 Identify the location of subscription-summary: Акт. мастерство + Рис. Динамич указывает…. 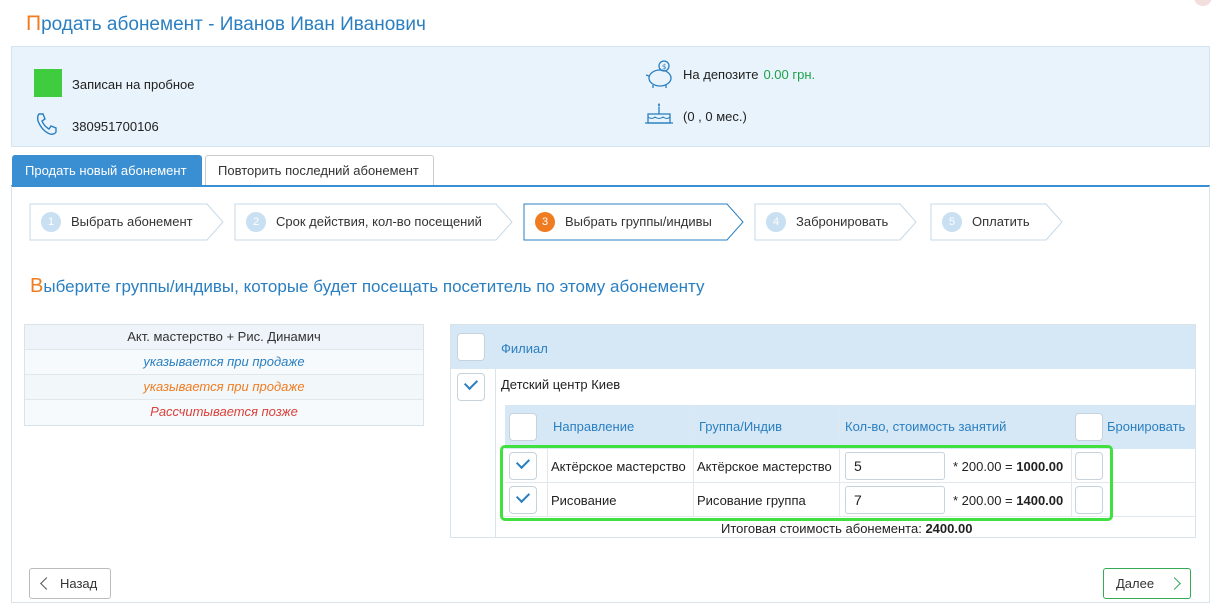
(224, 375).